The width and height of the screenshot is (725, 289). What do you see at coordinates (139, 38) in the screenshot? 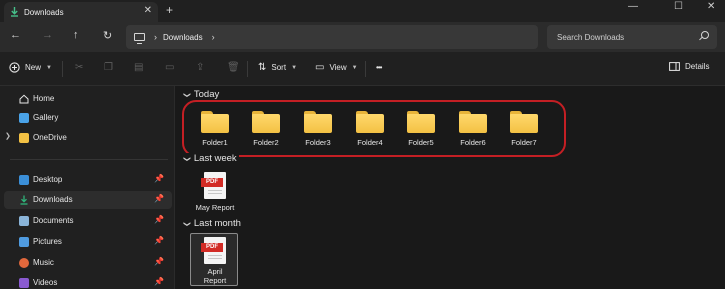
I see `this-pc-icon` at bounding box center [139, 38].